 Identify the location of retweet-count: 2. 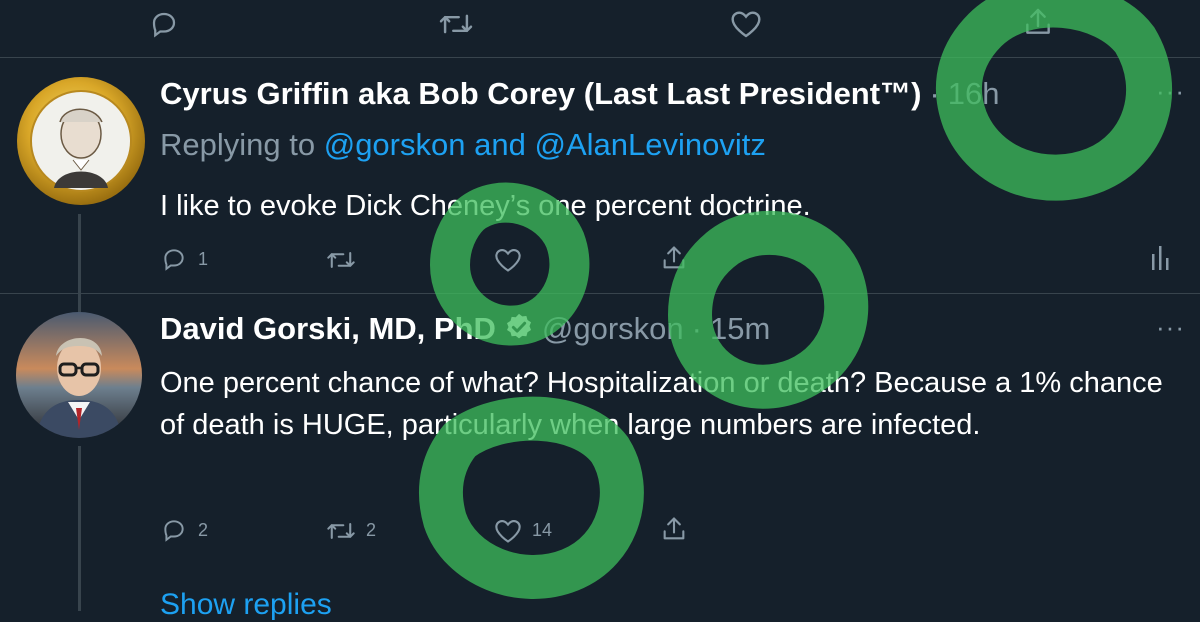
(371, 530).